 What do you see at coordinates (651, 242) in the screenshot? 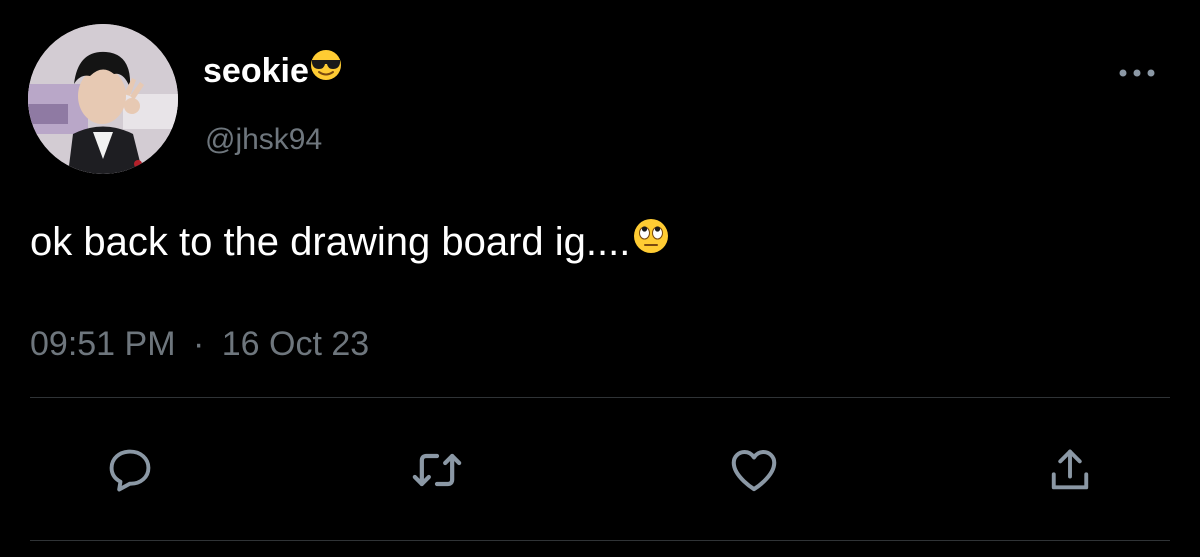
I see `face-with-rolling-eyes-emoji` at bounding box center [651, 242].